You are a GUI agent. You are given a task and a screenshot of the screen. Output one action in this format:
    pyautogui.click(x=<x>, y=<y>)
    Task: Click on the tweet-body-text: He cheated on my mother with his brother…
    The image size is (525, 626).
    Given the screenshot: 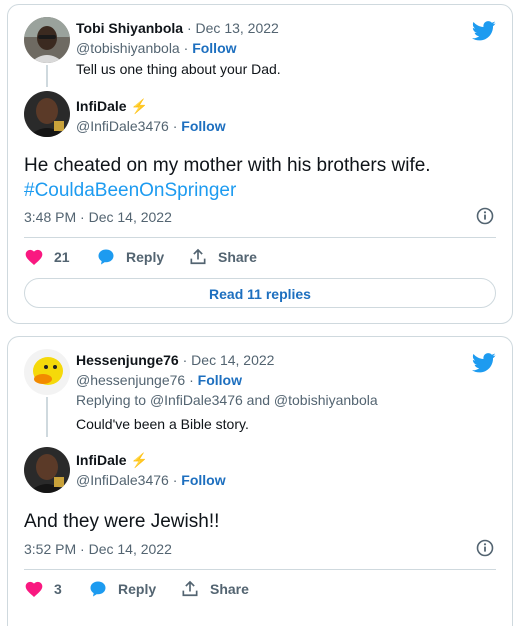 What is the action you would take?
    pyautogui.click(x=227, y=165)
    